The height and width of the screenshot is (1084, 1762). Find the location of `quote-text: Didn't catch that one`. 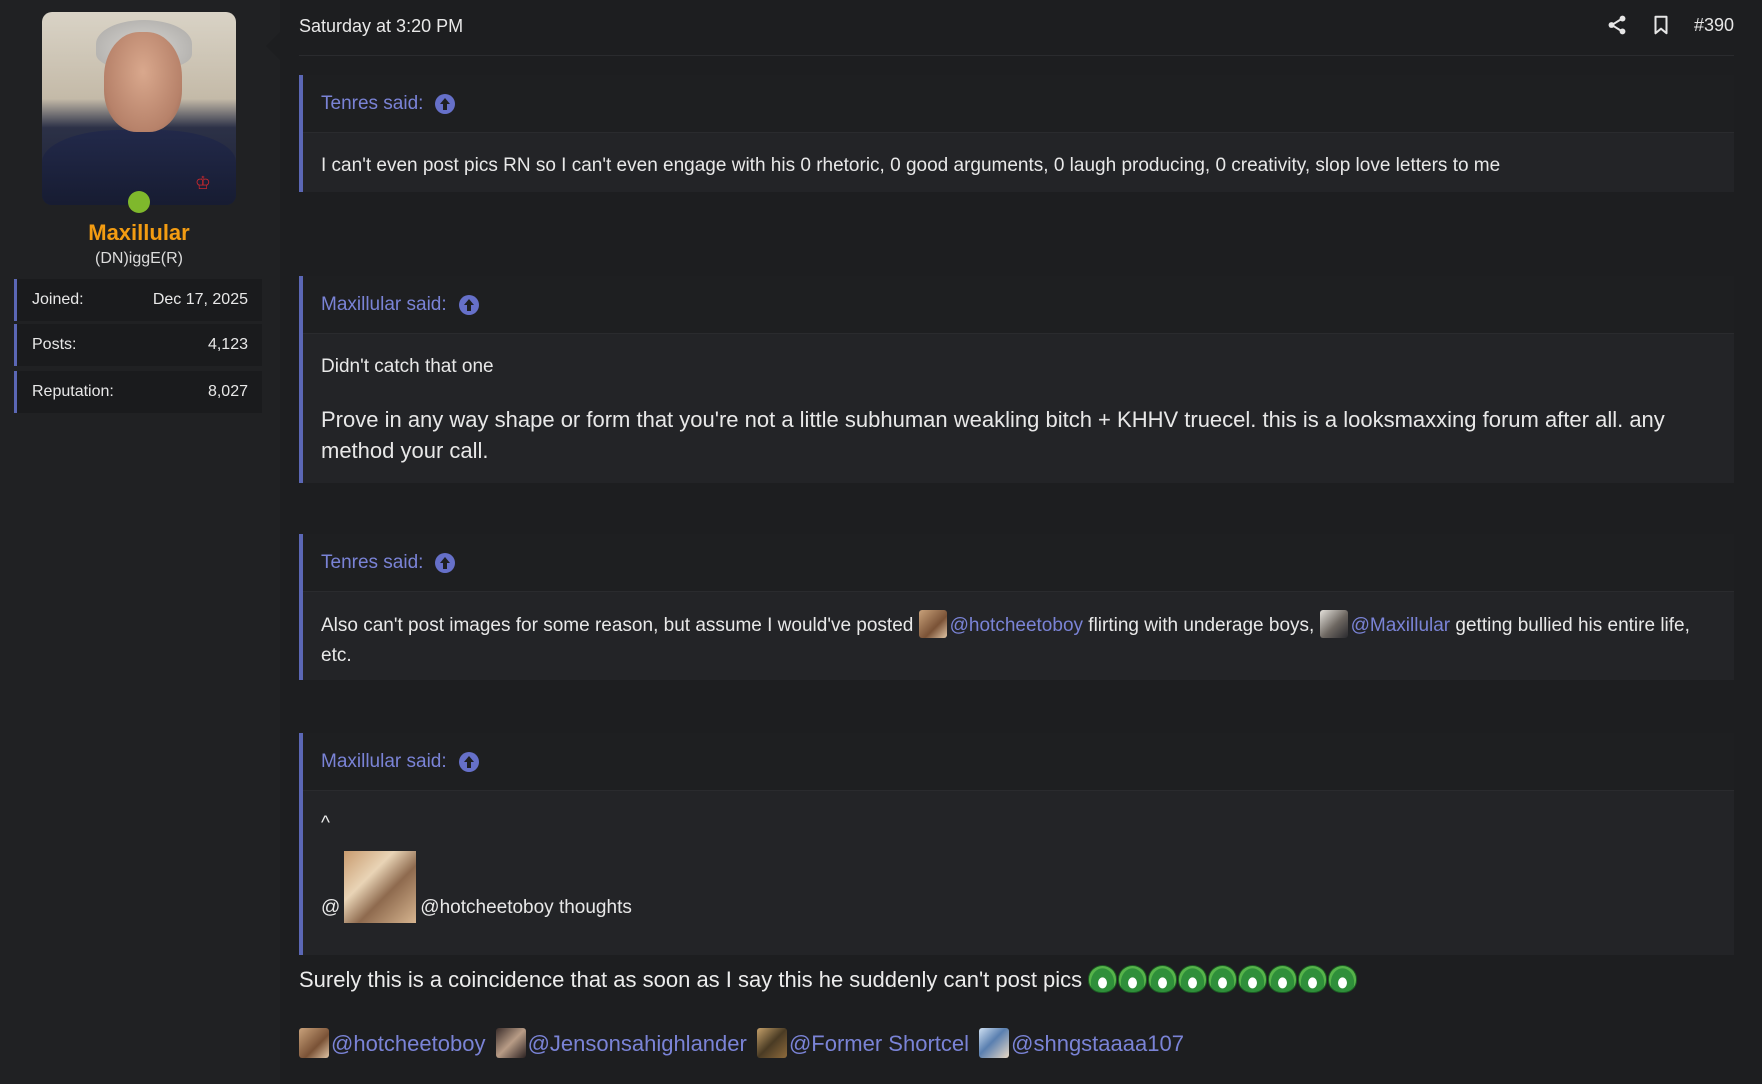

quote-text: Didn't catch that one is located at coordinates (407, 366).